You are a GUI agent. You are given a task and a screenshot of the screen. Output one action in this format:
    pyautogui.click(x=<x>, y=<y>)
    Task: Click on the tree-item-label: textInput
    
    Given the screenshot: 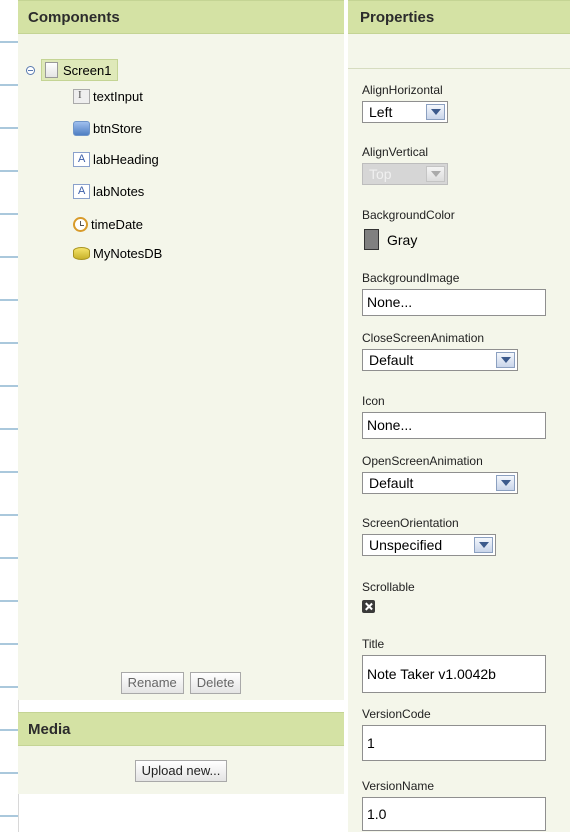 What is the action you would take?
    pyautogui.click(x=118, y=96)
    